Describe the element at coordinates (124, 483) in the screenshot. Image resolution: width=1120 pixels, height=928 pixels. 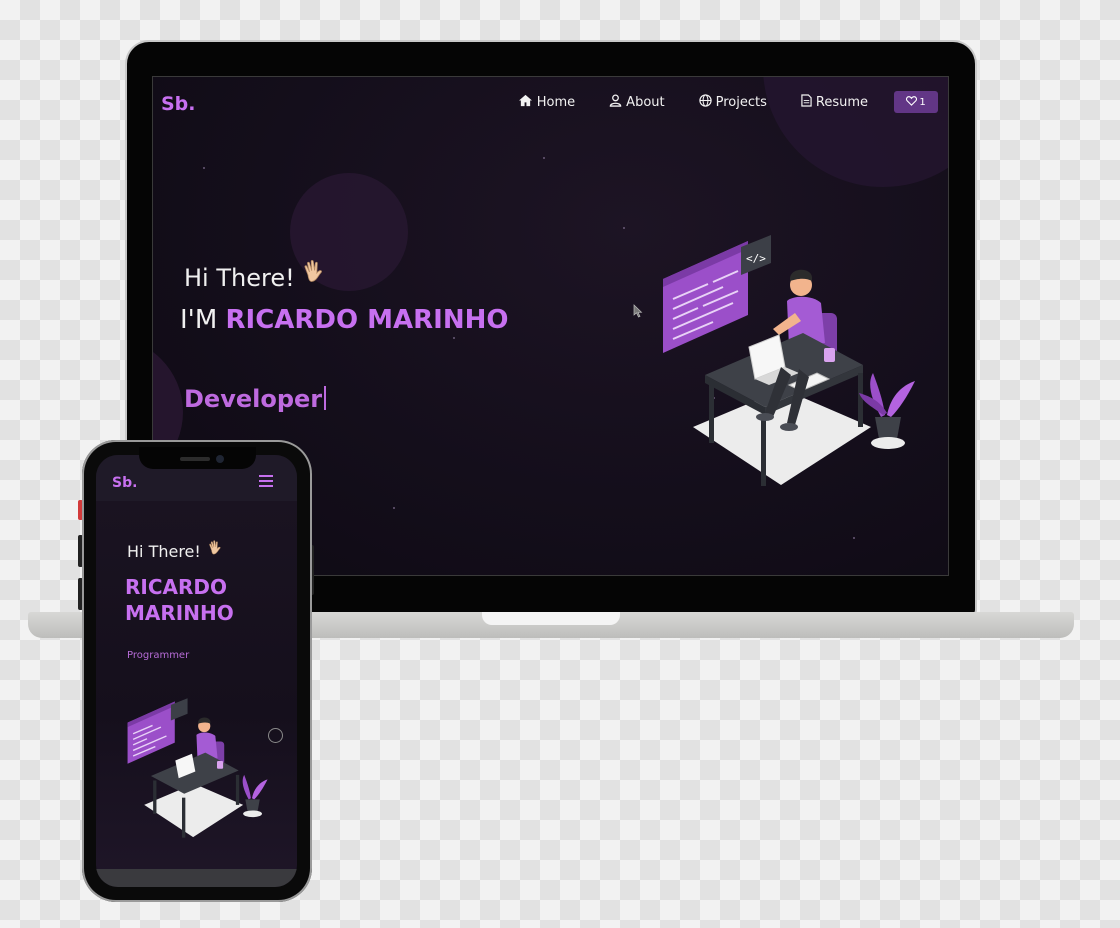
I see `mobile-brand-logo: Sb.` at that location.